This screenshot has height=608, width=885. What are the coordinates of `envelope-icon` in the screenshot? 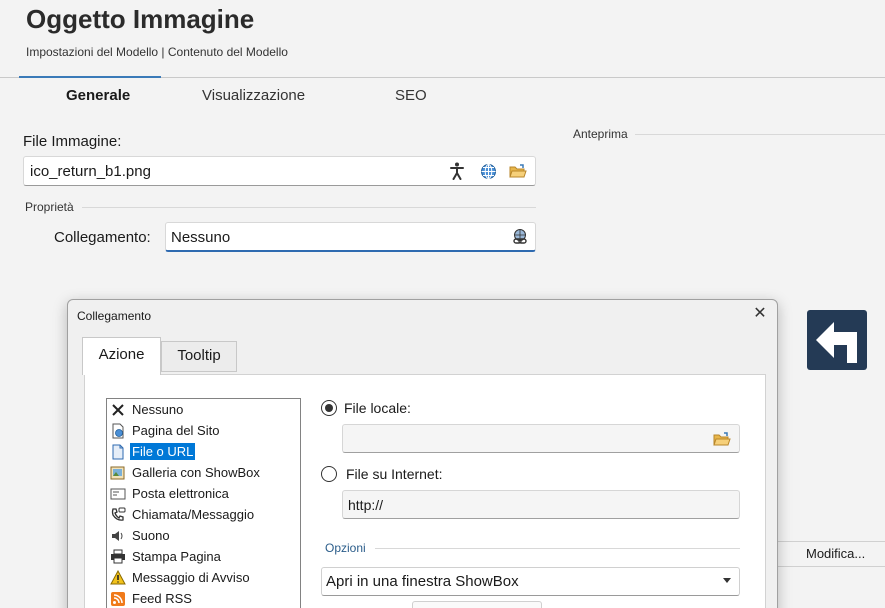 It's located at (118, 494).